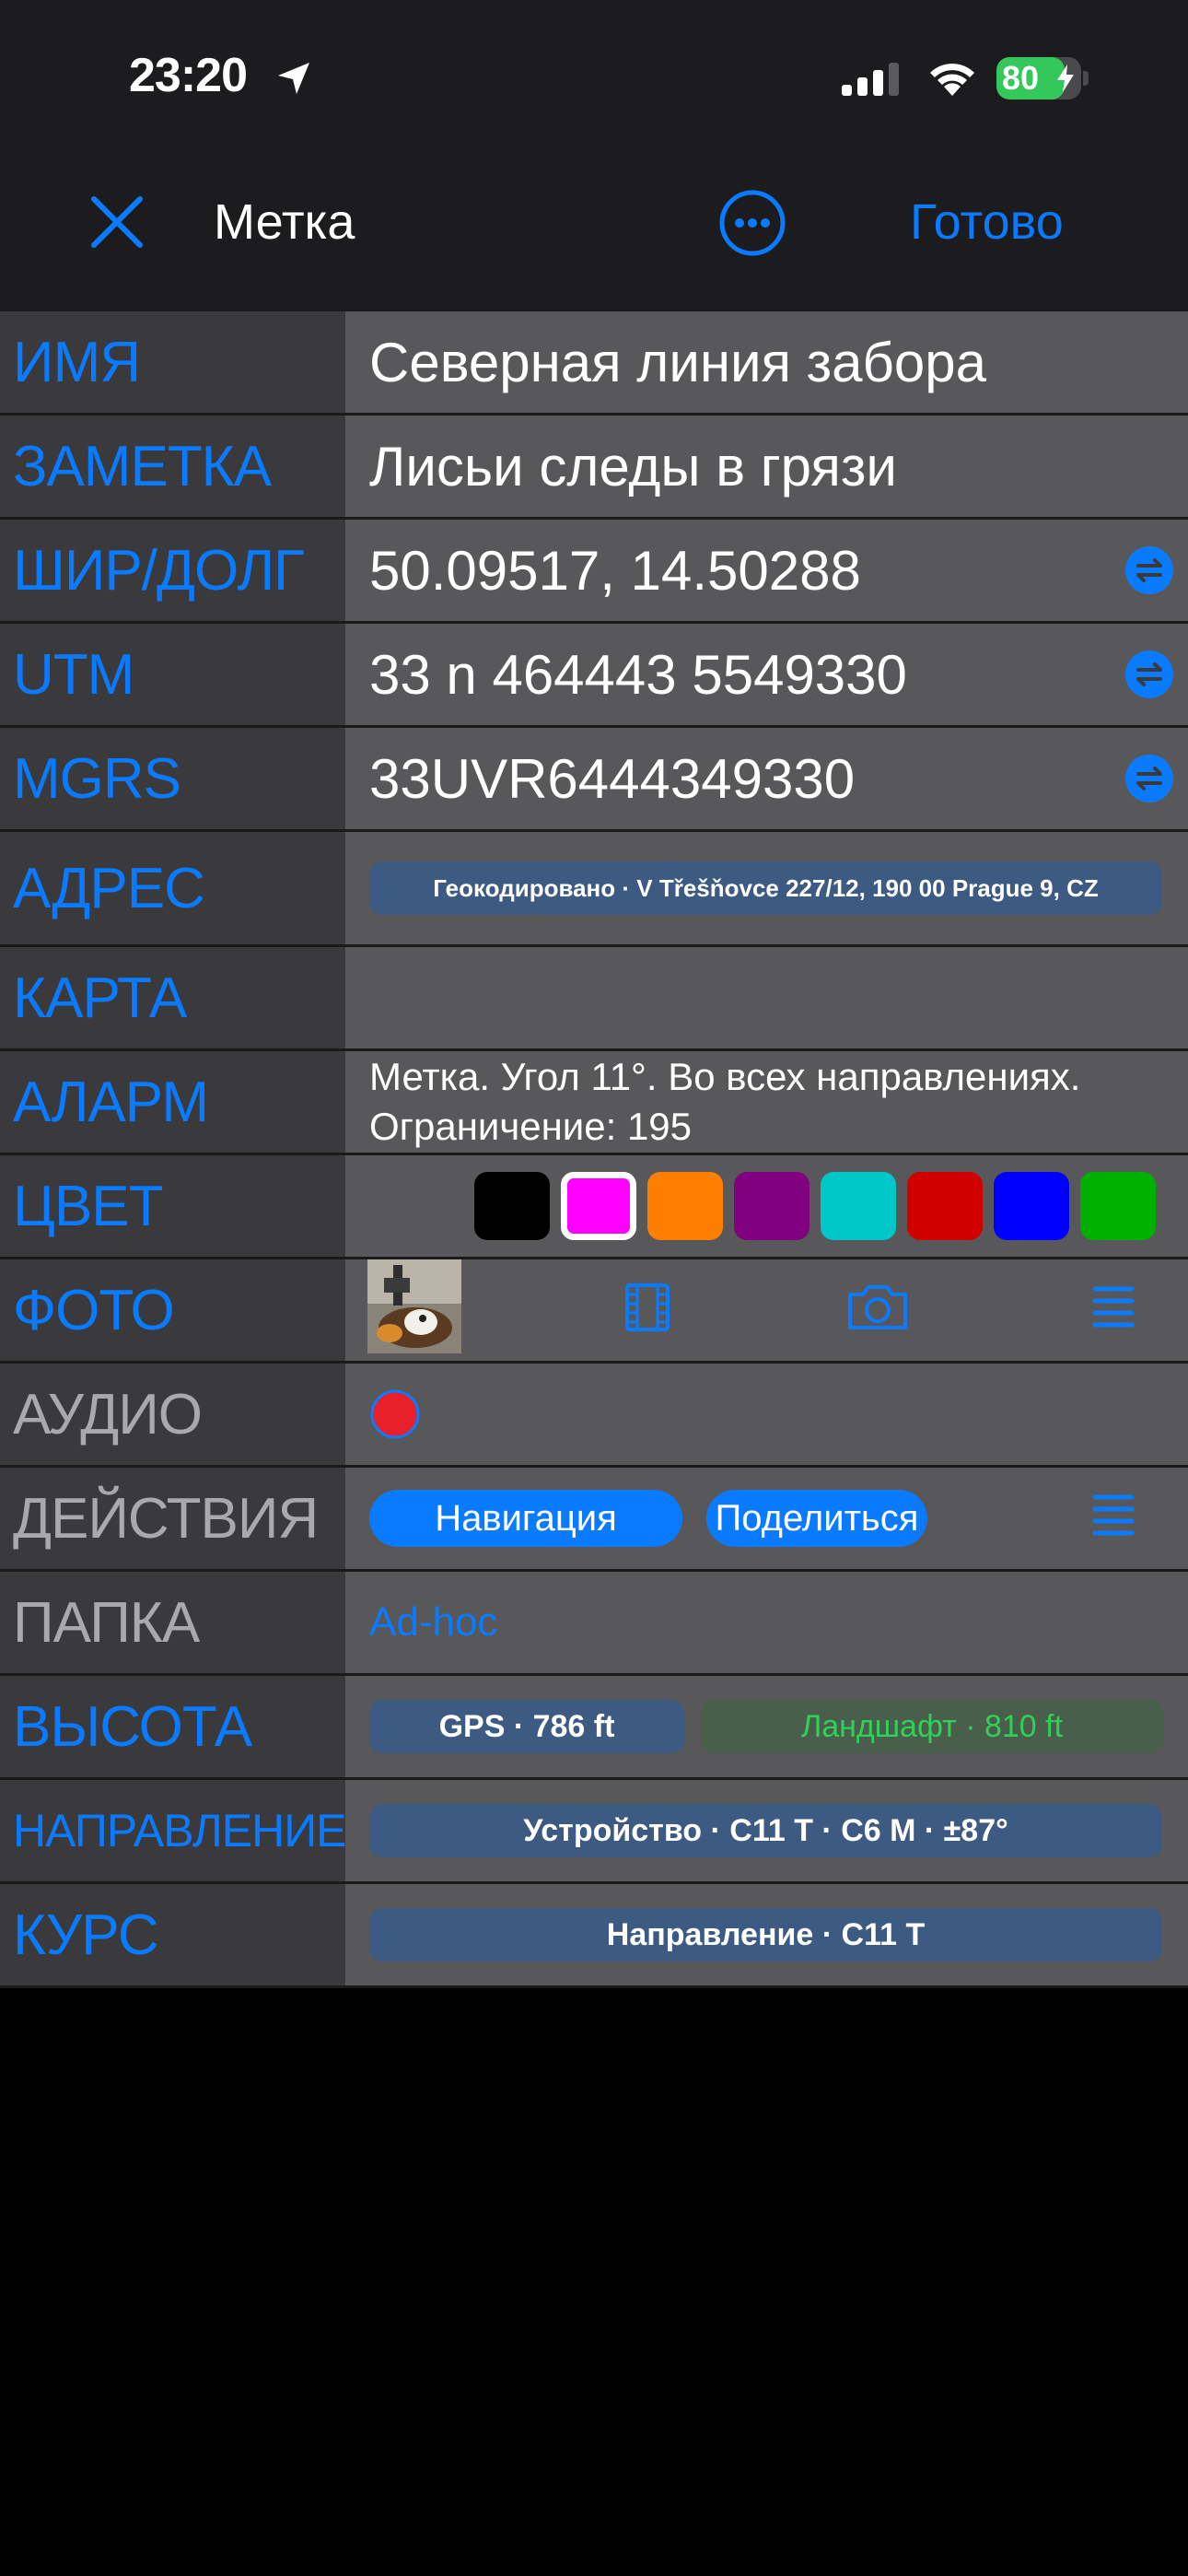  What do you see at coordinates (766, 997) in the screenshot?
I see `map-field` at bounding box center [766, 997].